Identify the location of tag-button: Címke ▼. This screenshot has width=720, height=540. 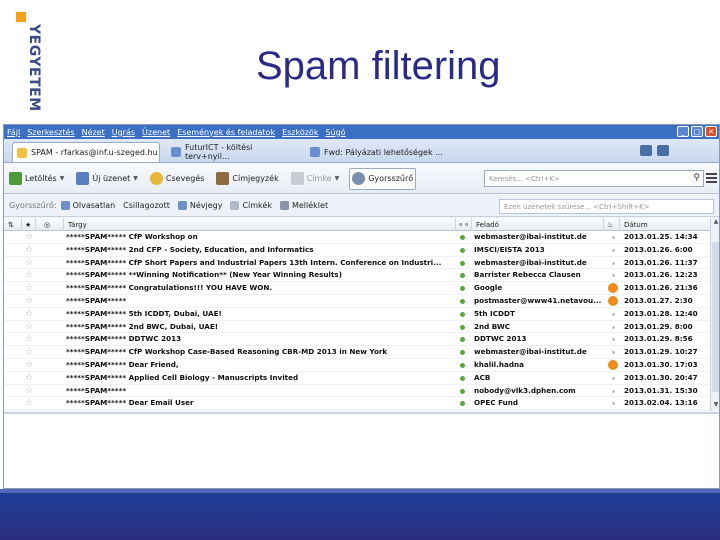
(315, 179).